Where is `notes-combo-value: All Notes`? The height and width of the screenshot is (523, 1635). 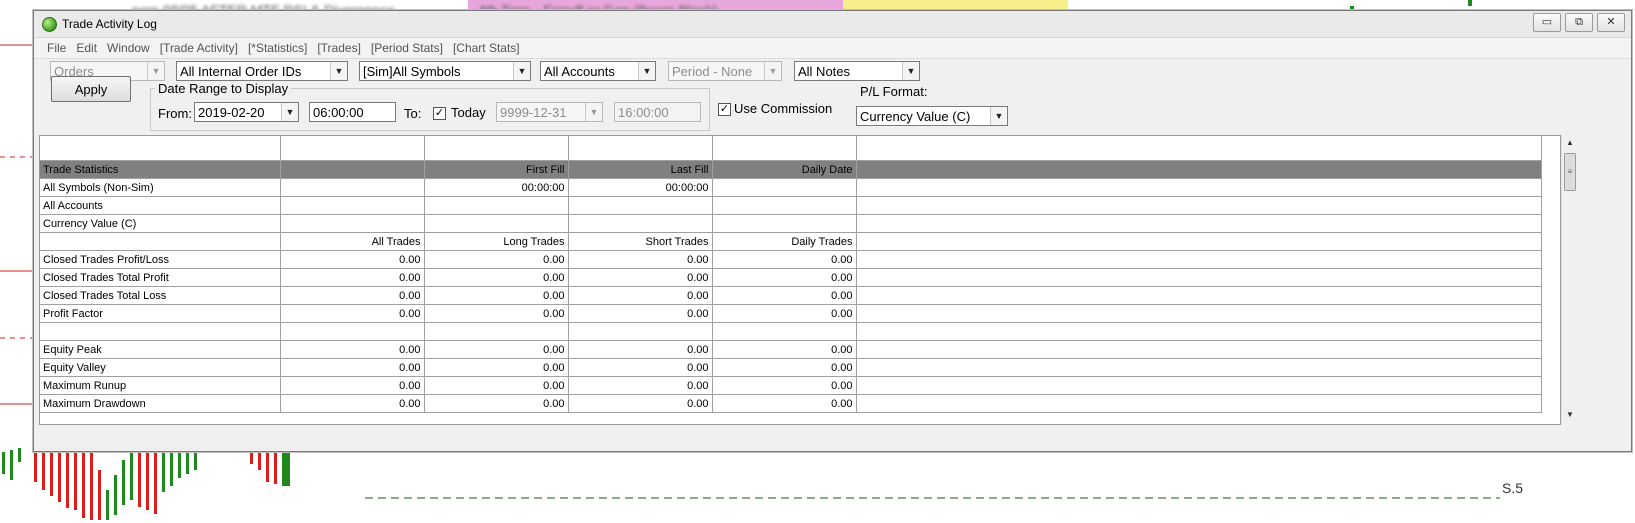 notes-combo-value: All Notes is located at coordinates (824, 71).